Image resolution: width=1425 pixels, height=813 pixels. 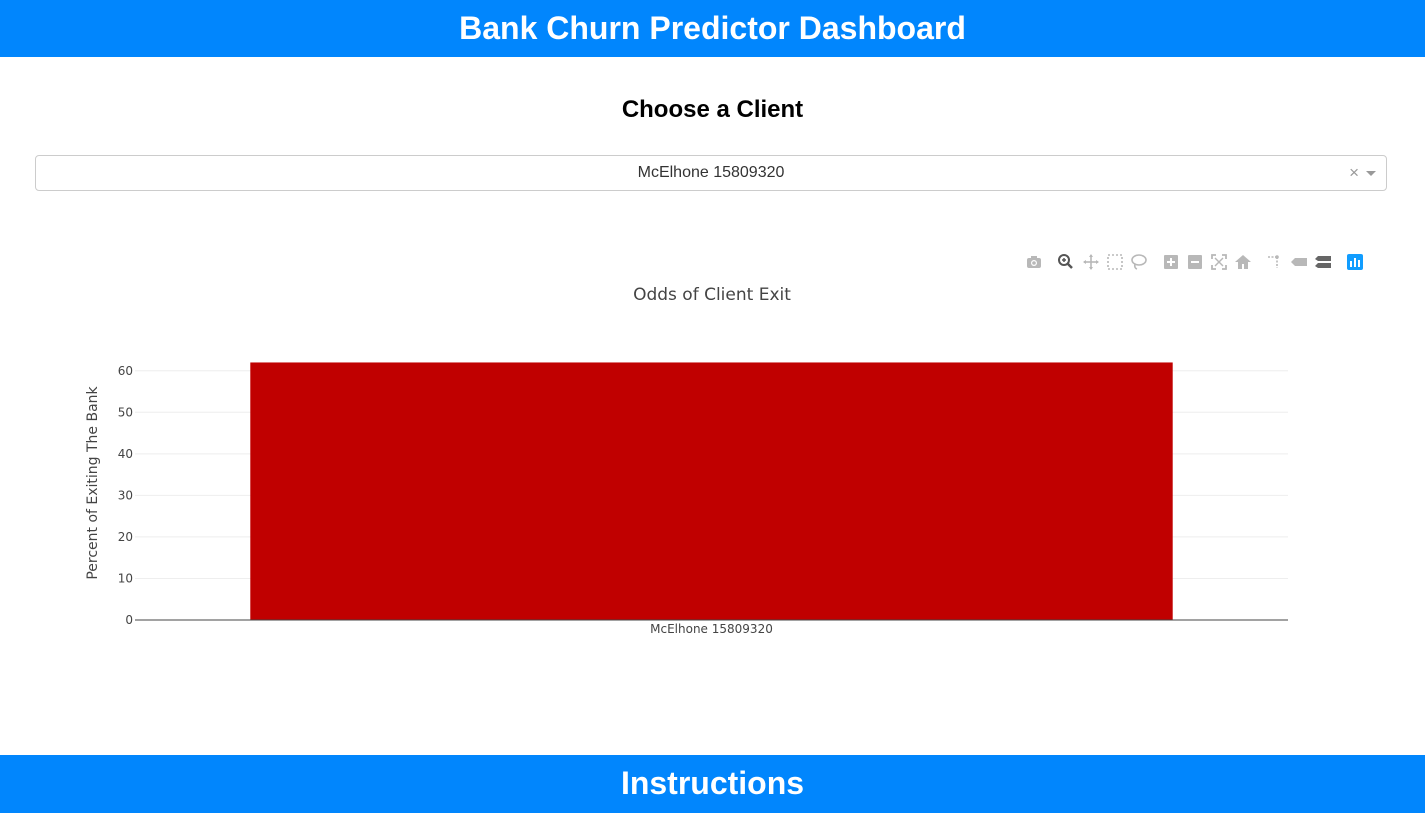 What do you see at coordinates (125, 371) in the screenshot?
I see `y-tick-label: 60` at bounding box center [125, 371].